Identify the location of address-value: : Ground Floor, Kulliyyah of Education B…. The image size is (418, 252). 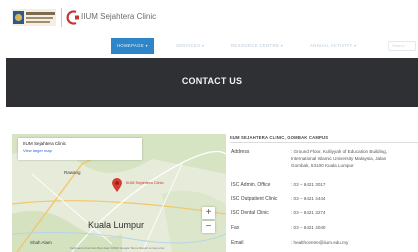
(339, 158).